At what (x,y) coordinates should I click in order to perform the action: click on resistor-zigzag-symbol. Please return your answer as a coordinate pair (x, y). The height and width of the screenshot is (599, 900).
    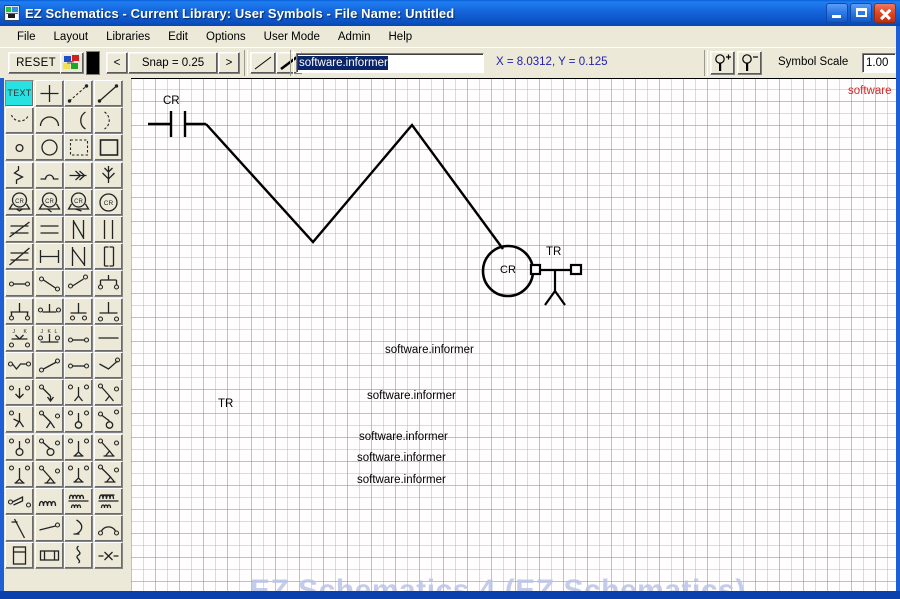
    Looking at the image, I should click on (19, 175).